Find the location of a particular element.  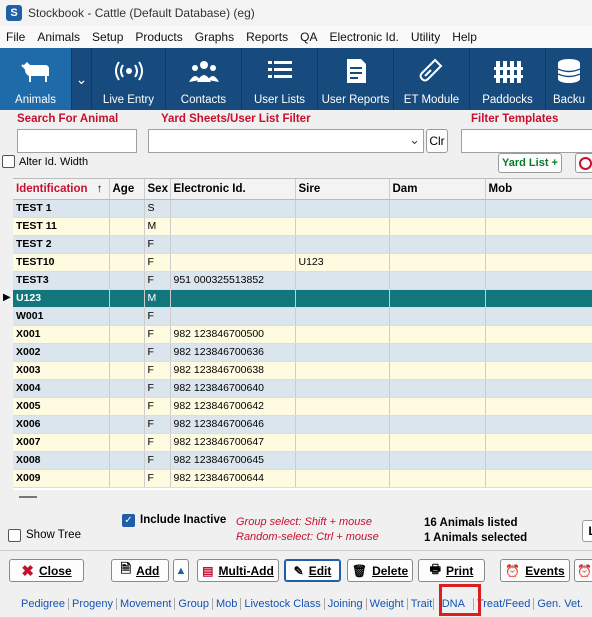

cell-identification: X009 is located at coordinates (61, 478).